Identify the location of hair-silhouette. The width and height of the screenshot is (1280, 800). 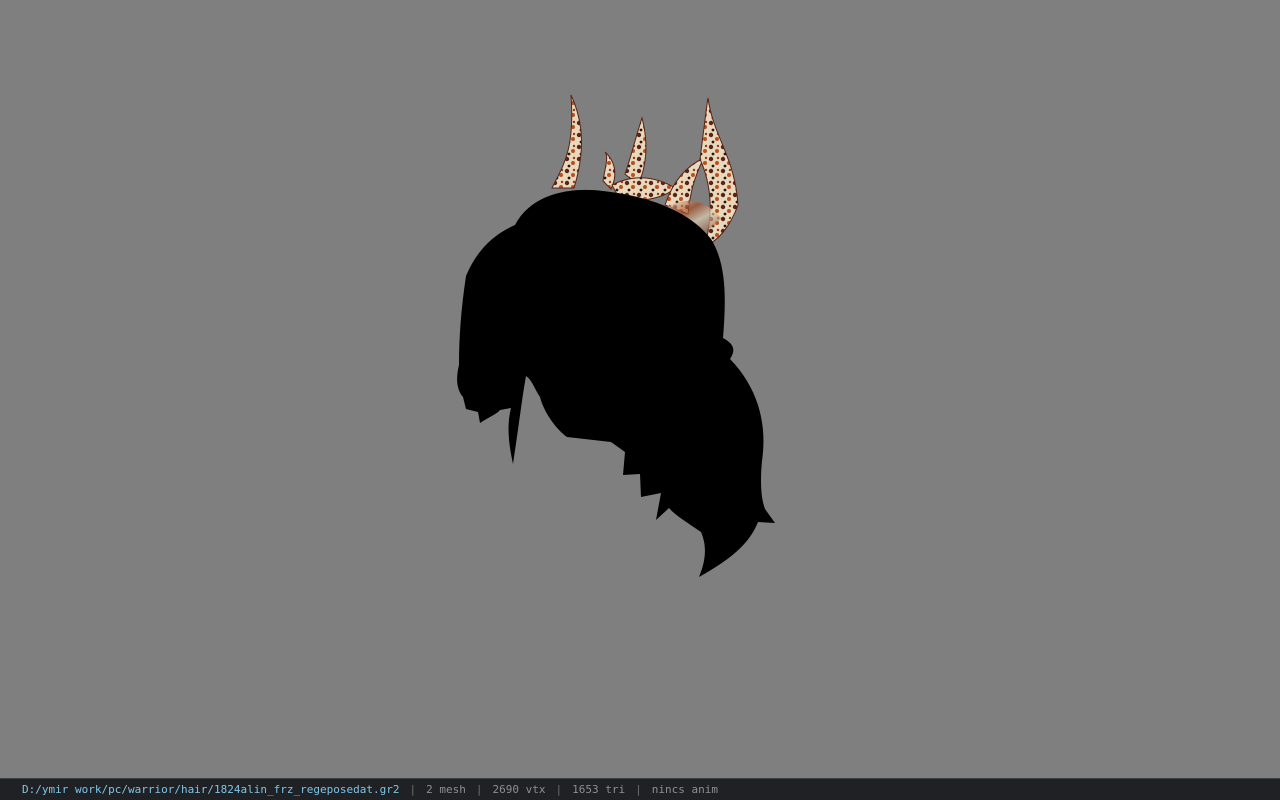
(616, 383).